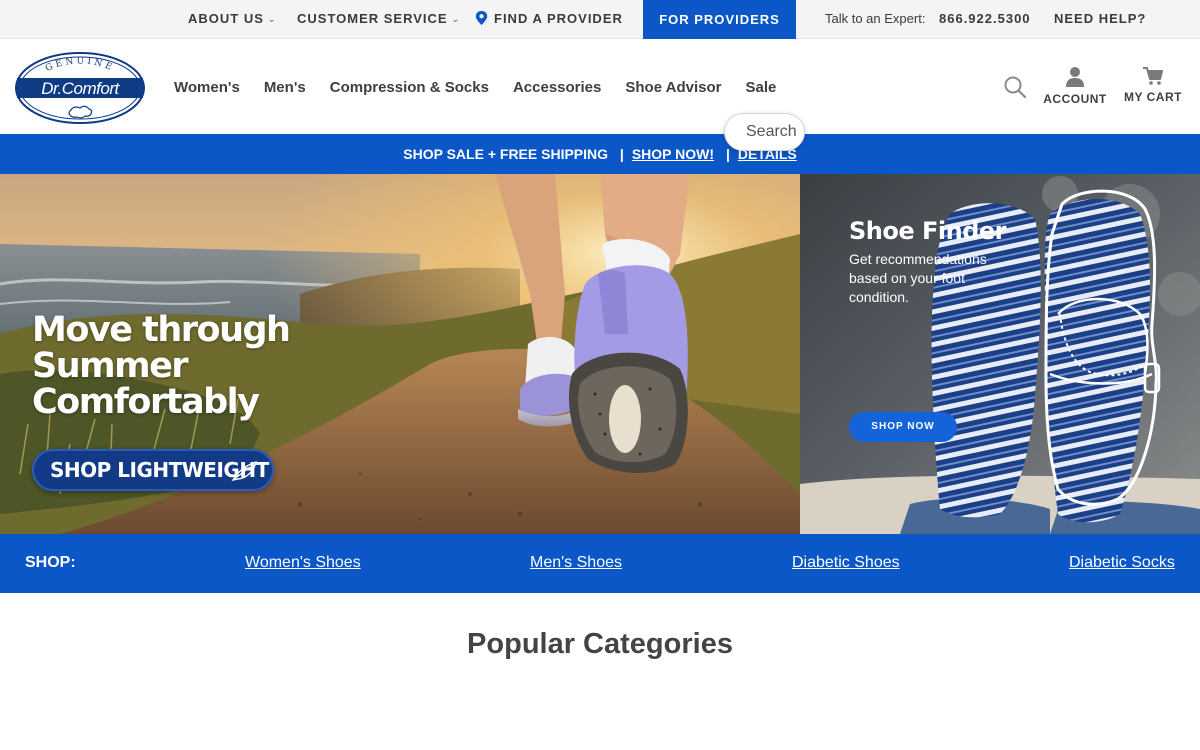 The image size is (1200, 750). Describe the element at coordinates (1015, 87) in the screenshot. I see `search-icon` at that location.